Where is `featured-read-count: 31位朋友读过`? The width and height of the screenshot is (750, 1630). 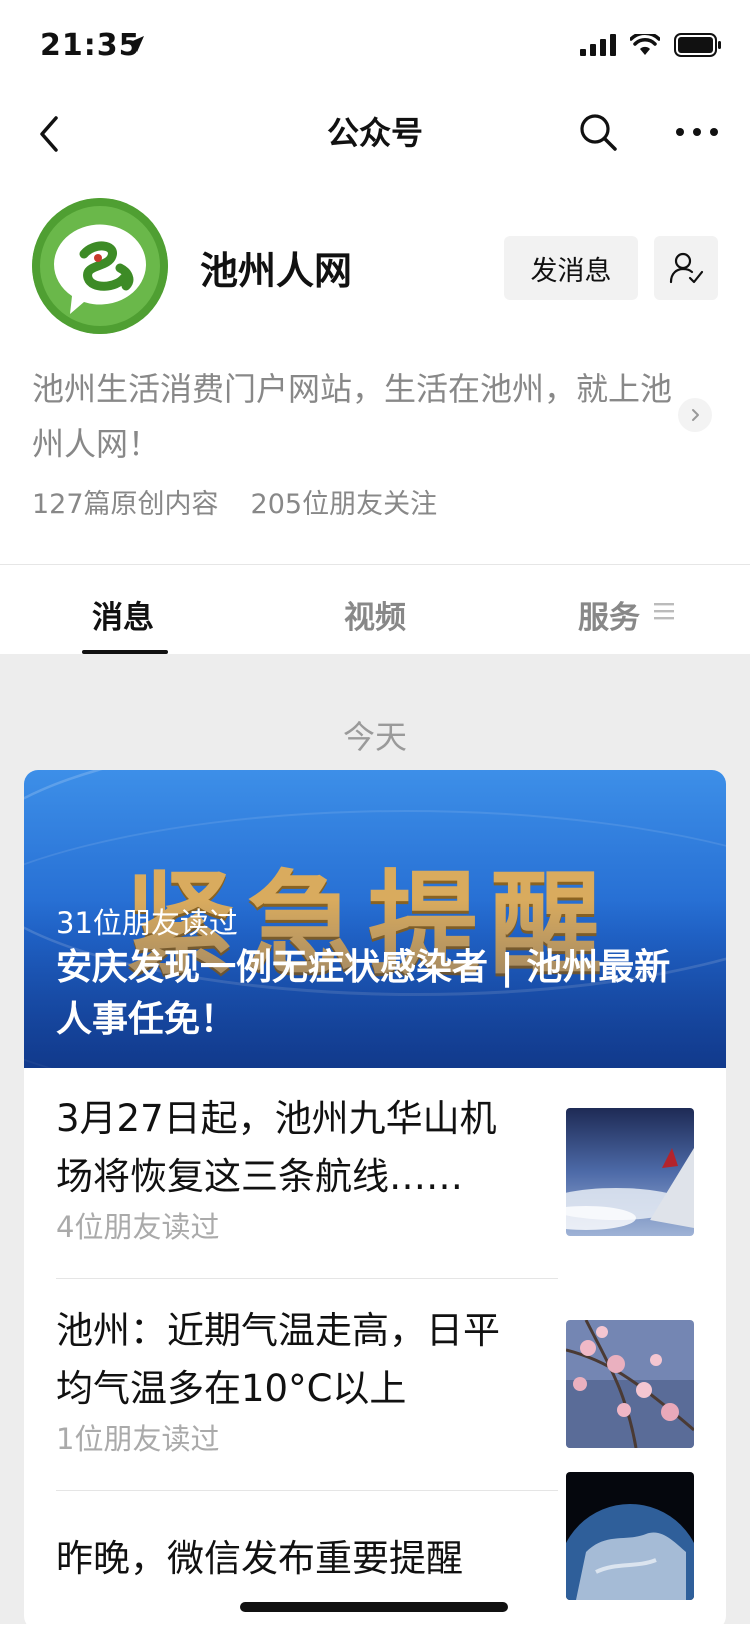
featured-read-count: 31位朋友读过 is located at coordinates (147, 923).